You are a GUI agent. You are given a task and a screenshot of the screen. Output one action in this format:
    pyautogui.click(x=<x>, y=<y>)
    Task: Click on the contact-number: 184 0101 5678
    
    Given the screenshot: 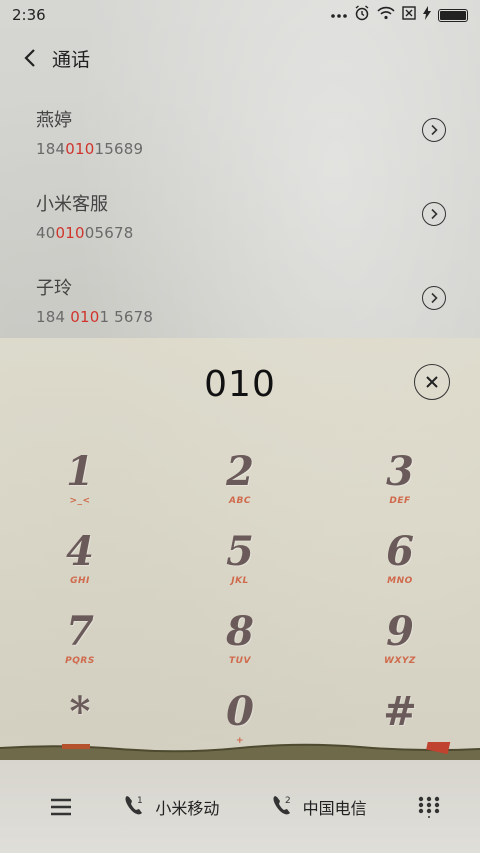 What is the action you would take?
    pyautogui.click(x=95, y=317)
    